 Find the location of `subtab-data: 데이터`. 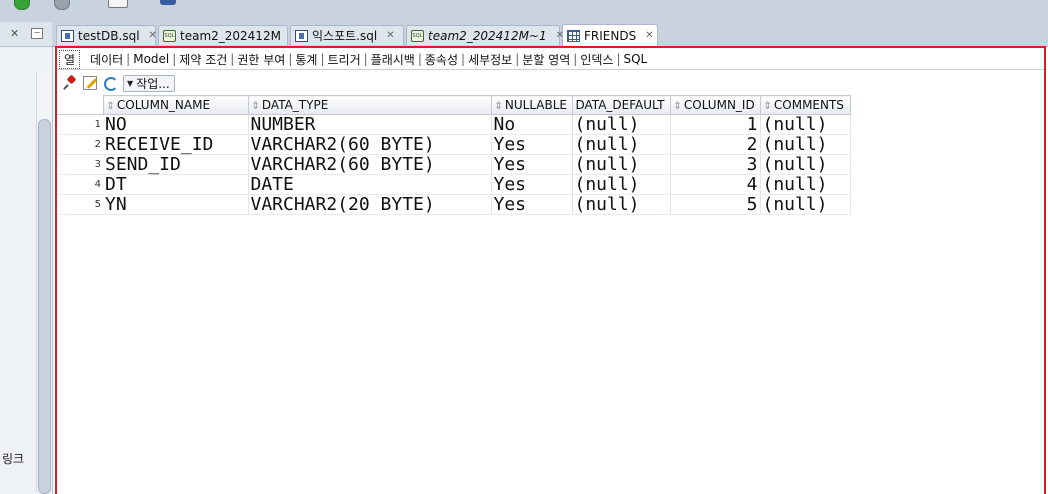

subtab-data: 데이터 is located at coordinates (106, 59).